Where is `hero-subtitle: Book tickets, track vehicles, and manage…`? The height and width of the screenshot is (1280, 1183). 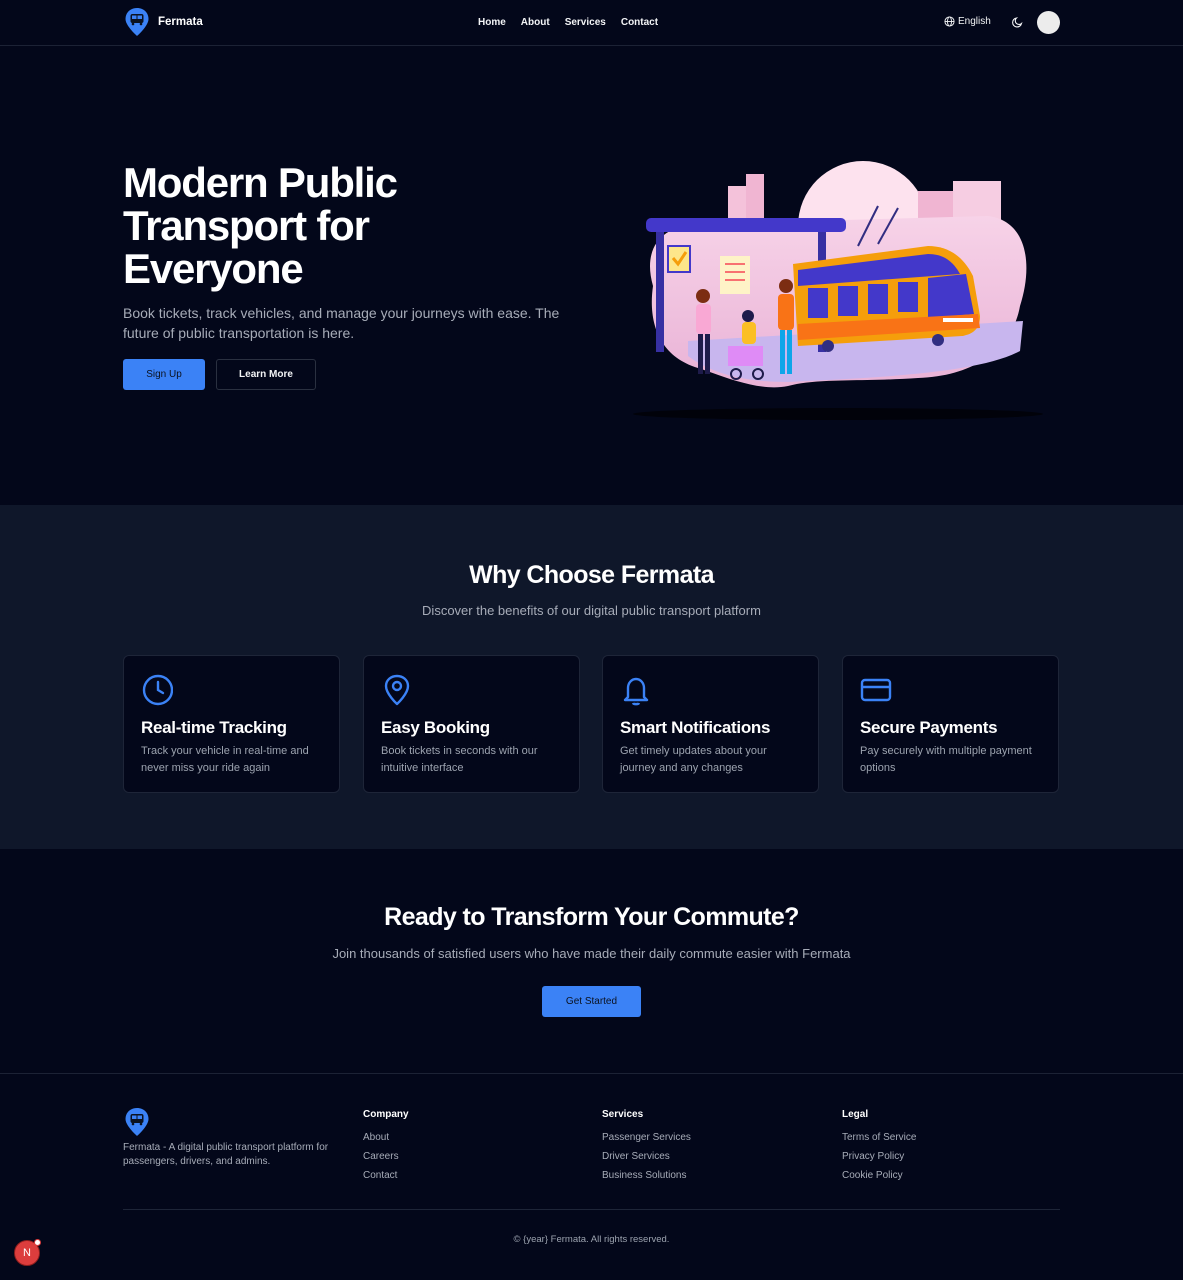 hero-subtitle: Book tickets, track vehicles, and manage… is located at coordinates (341, 323).